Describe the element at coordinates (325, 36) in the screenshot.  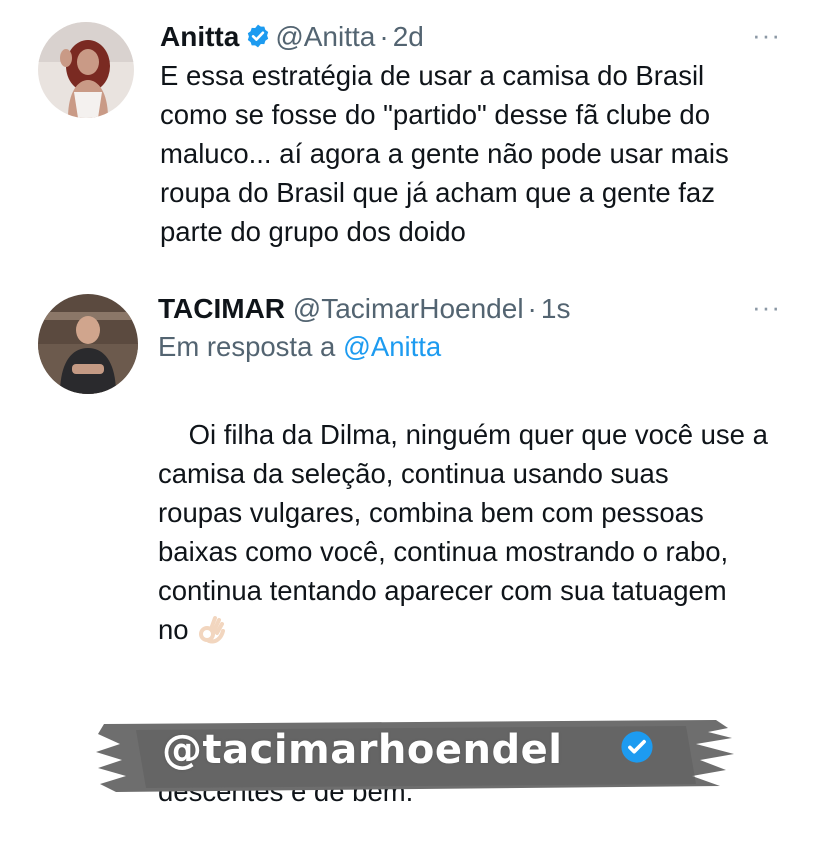
I see `user-handle: @Anitta` at that location.